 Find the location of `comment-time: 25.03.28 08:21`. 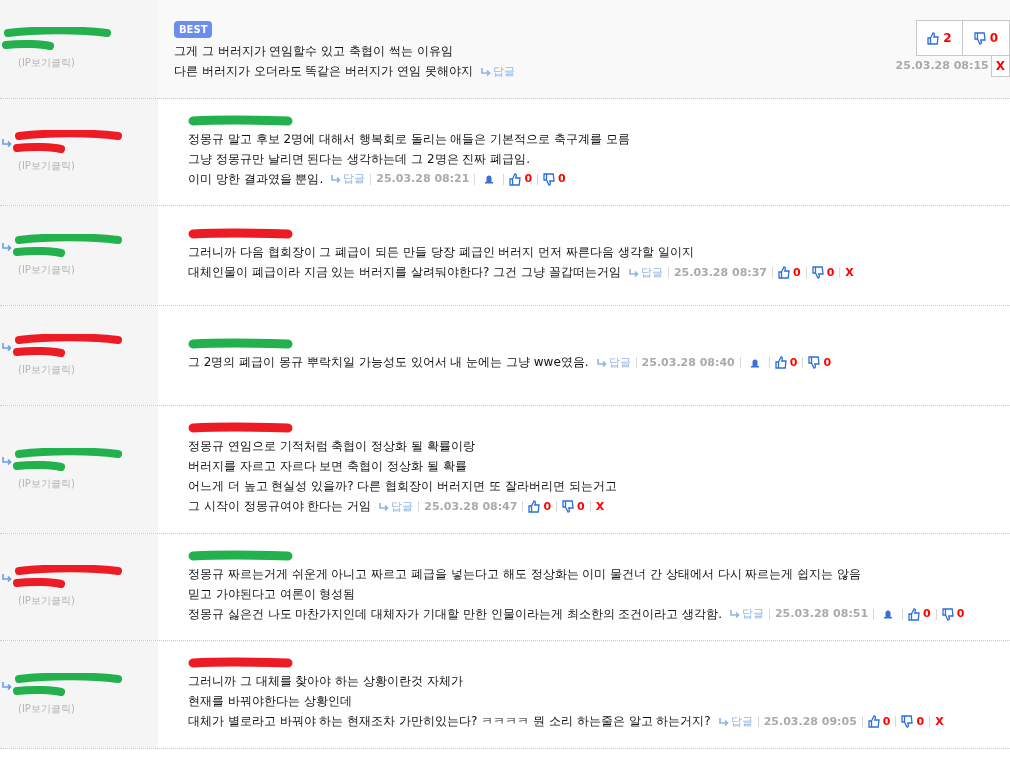

comment-time: 25.03.28 08:21 is located at coordinates (423, 179).